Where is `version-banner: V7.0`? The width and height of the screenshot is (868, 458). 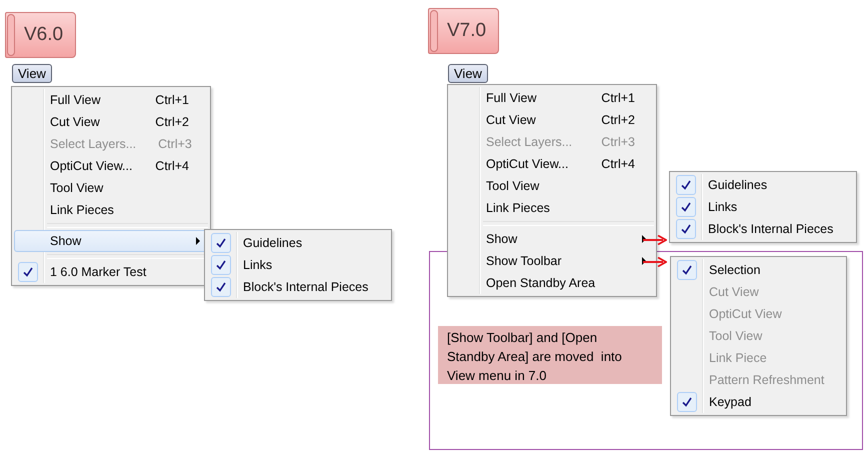
version-banner: V7.0 is located at coordinates (464, 31).